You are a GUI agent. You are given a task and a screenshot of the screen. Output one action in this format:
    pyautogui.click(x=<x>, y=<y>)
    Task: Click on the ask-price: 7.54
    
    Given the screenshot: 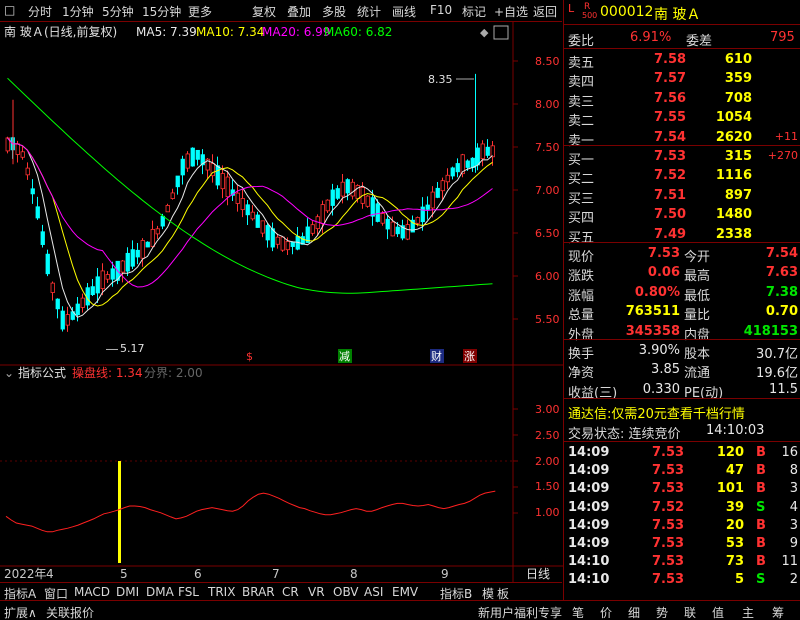 What is the action you would take?
    pyautogui.click(x=670, y=137)
    